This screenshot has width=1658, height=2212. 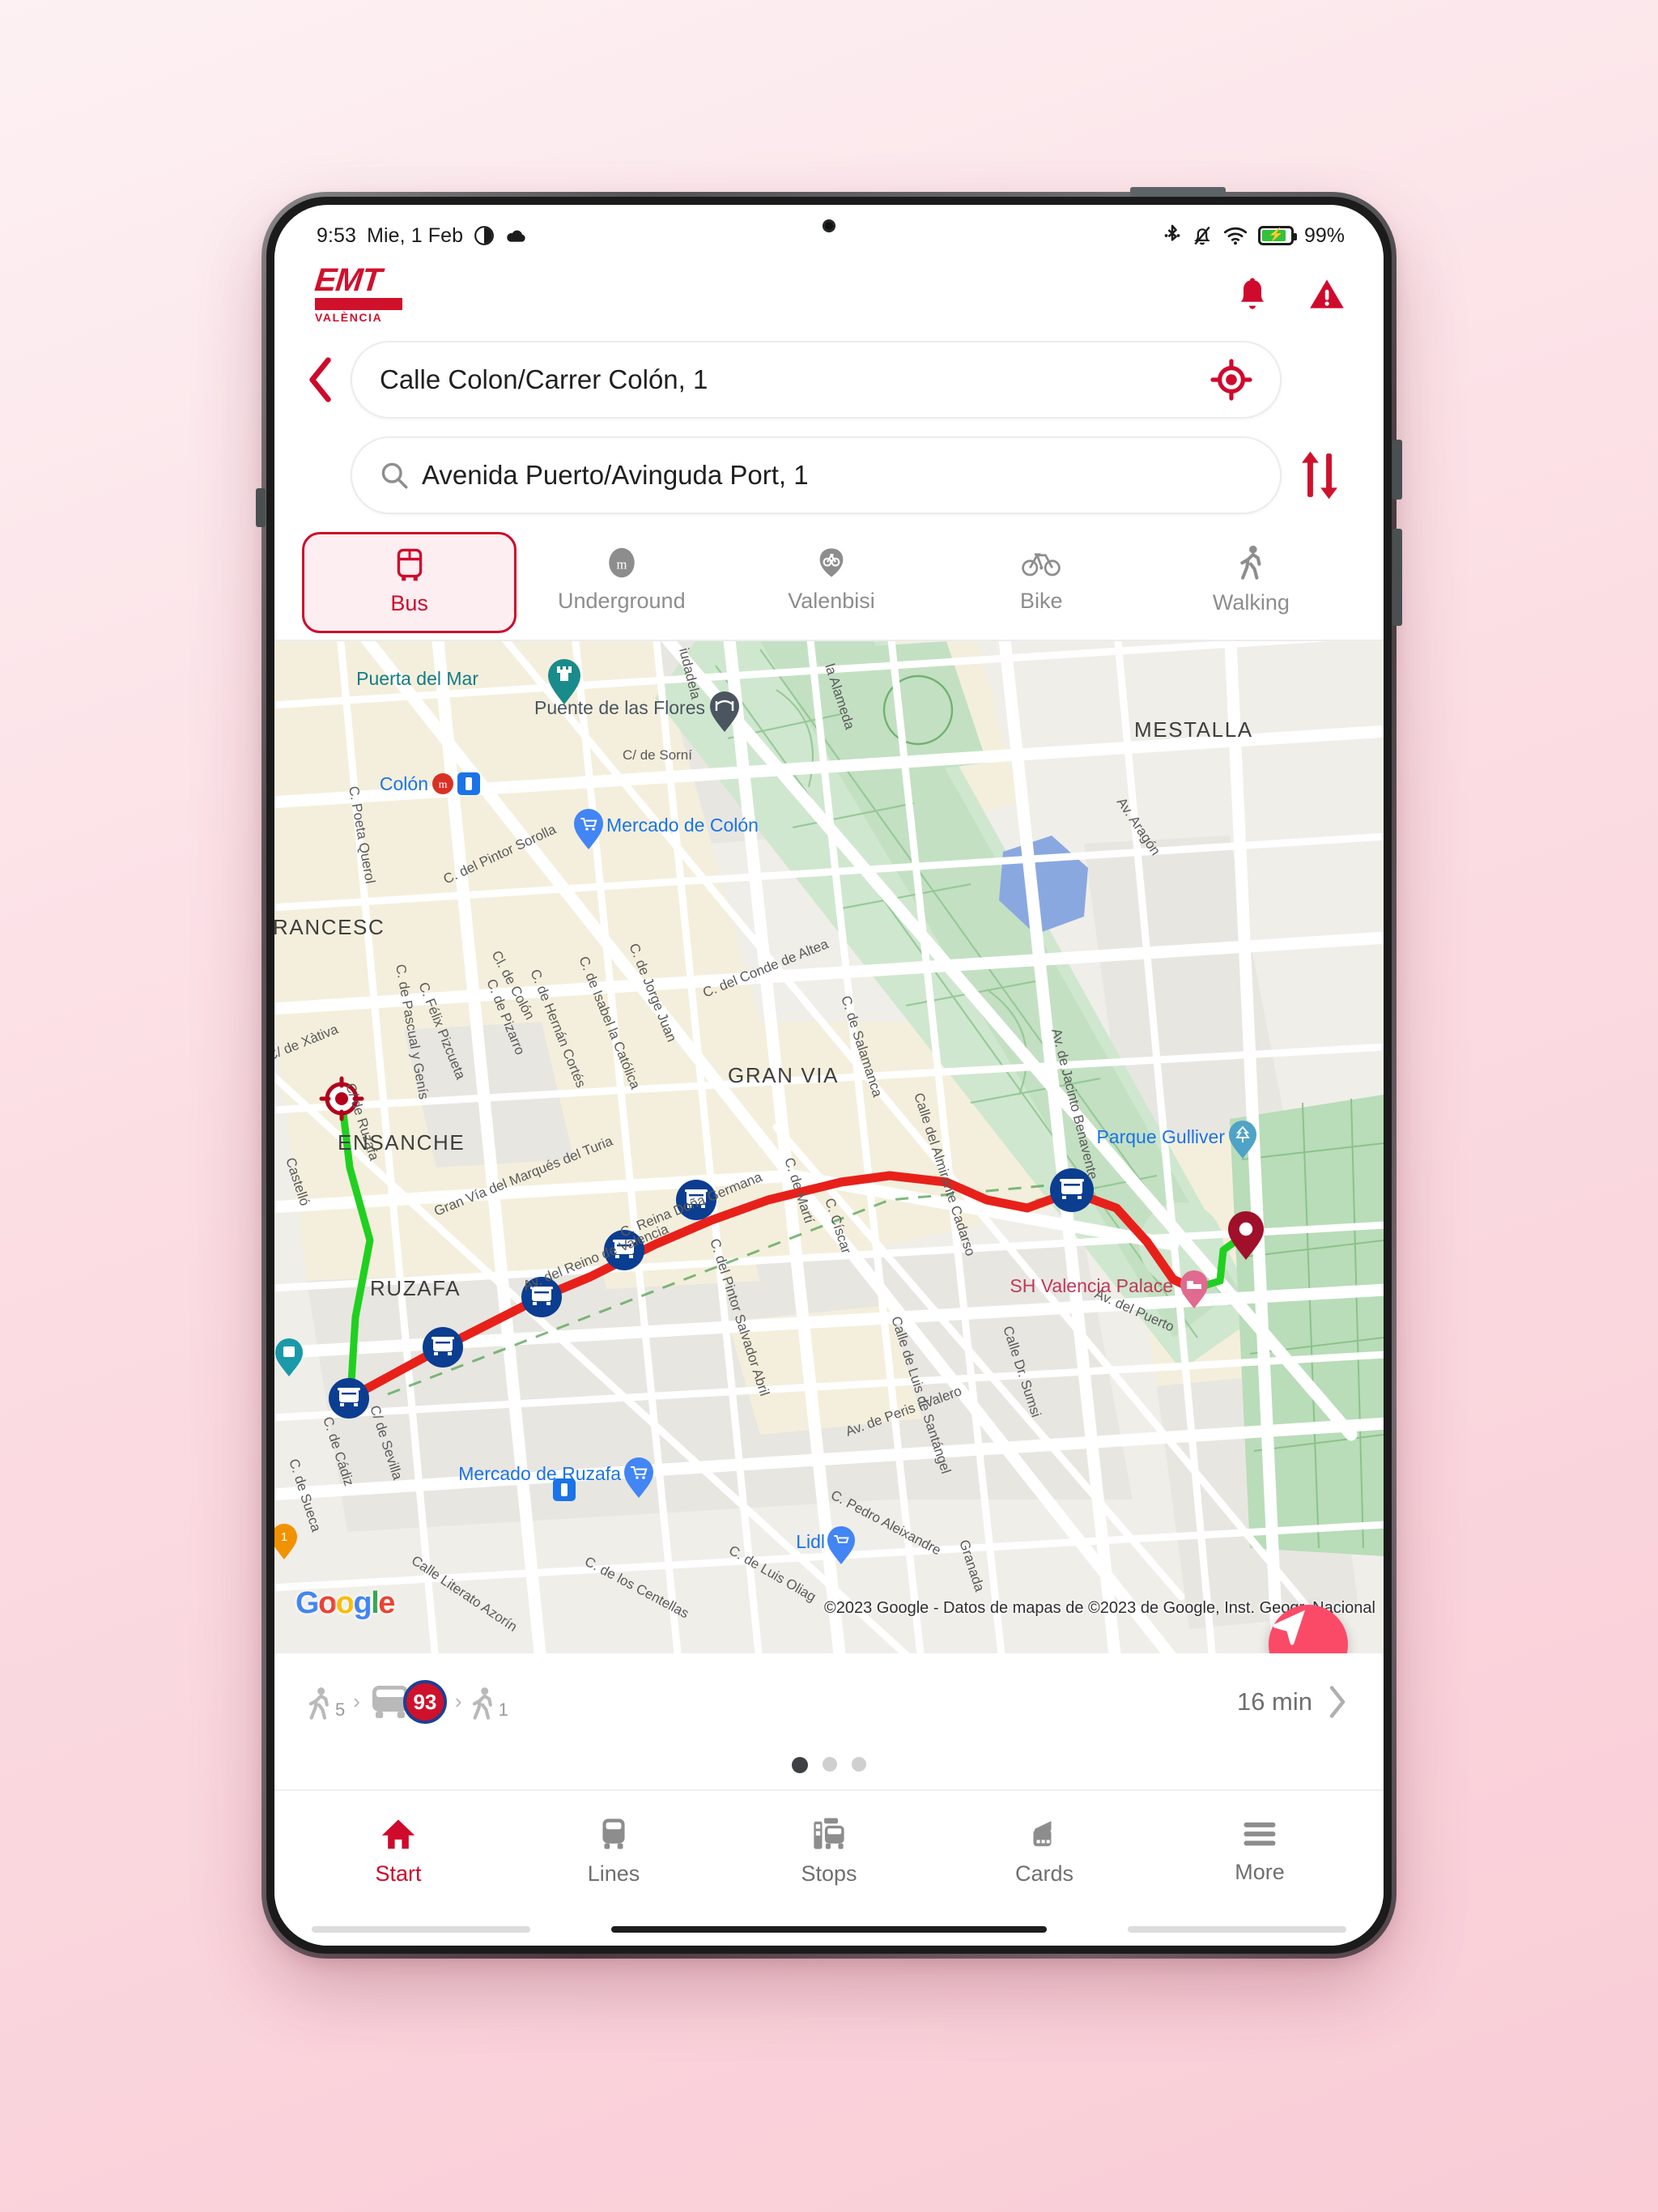 What do you see at coordinates (816, 475) in the screenshot?
I see `destination-field: Avenida Puerto/Avinguda Port, 1` at bounding box center [816, 475].